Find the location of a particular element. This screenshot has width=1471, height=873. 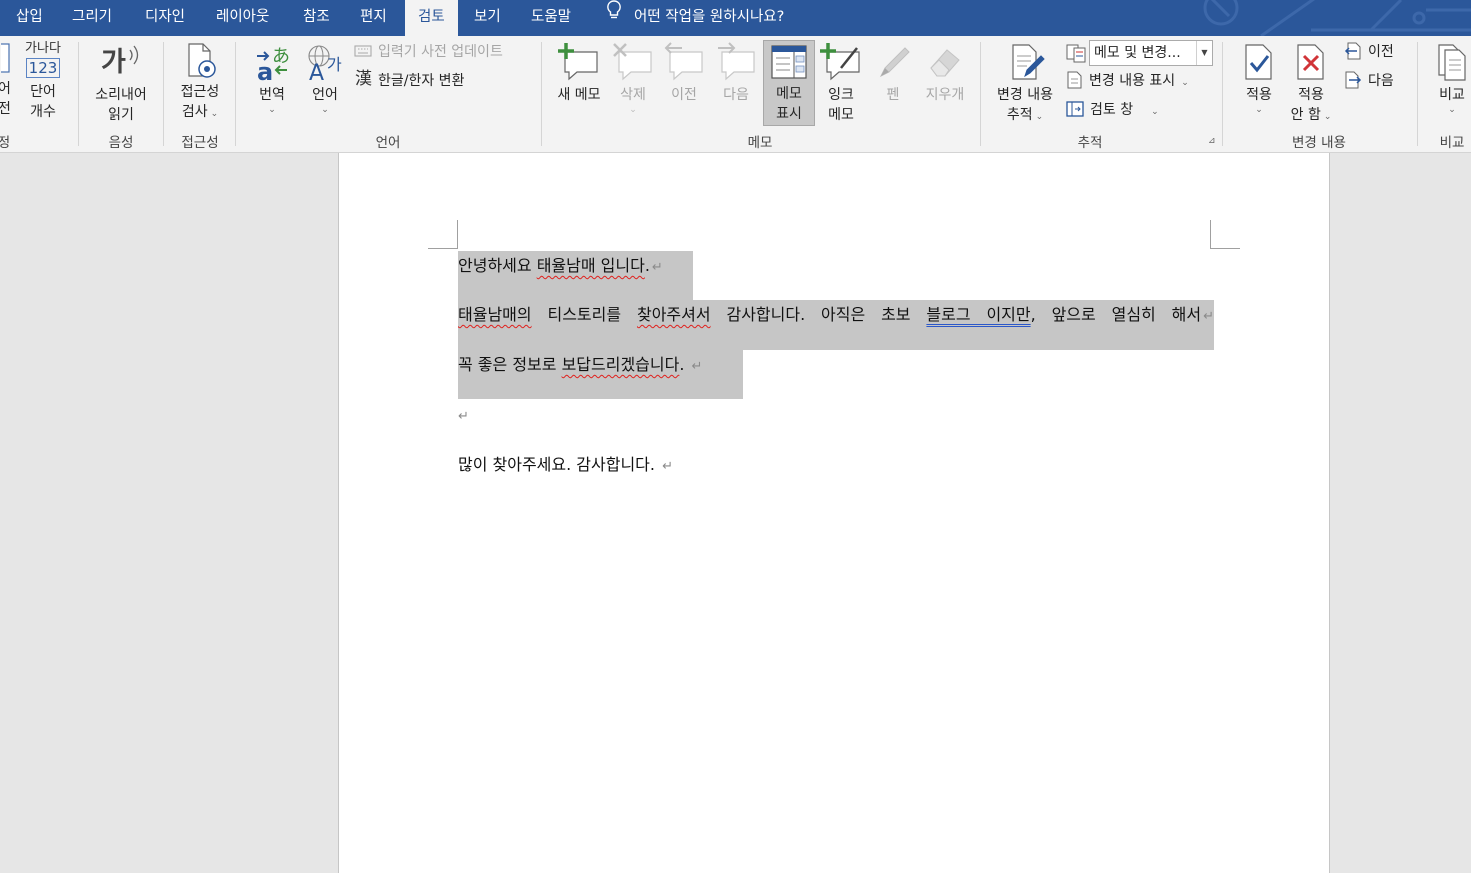

keyboard-icon is located at coordinates (363, 50).